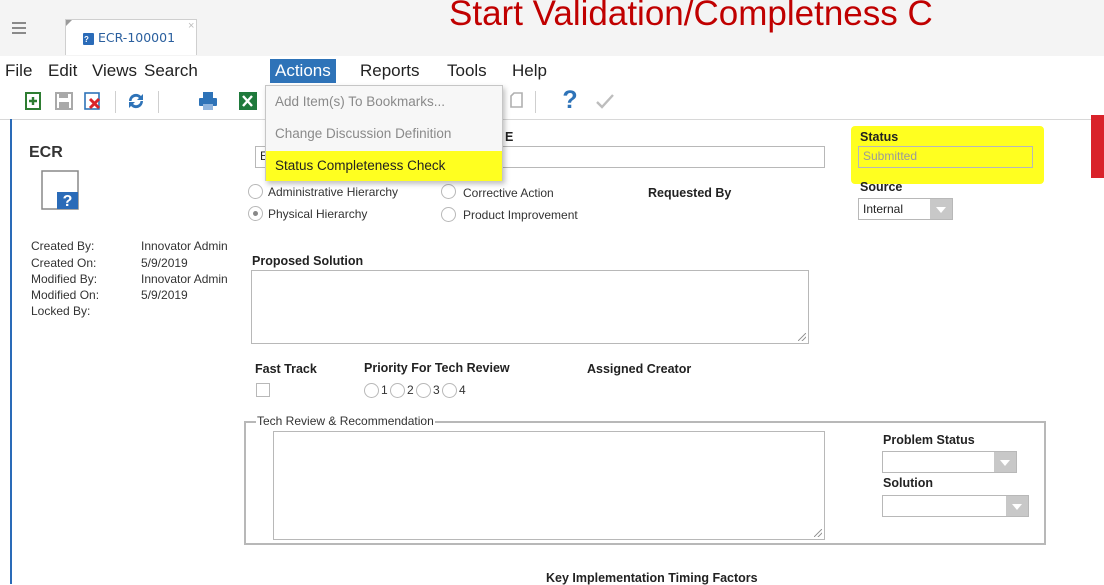 This screenshot has height=585, width=1104. Describe the element at coordinates (949, 462) in the screenshot. I see `problem-status-select` at that location.